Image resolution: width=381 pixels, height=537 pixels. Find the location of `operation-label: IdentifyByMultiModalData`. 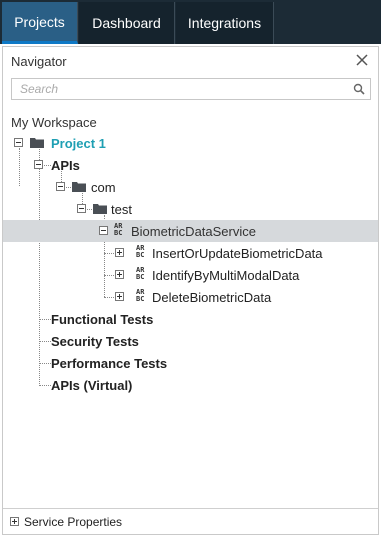

operation-label: IdentifyByMultiModalData is located at coordinates (226, 275).